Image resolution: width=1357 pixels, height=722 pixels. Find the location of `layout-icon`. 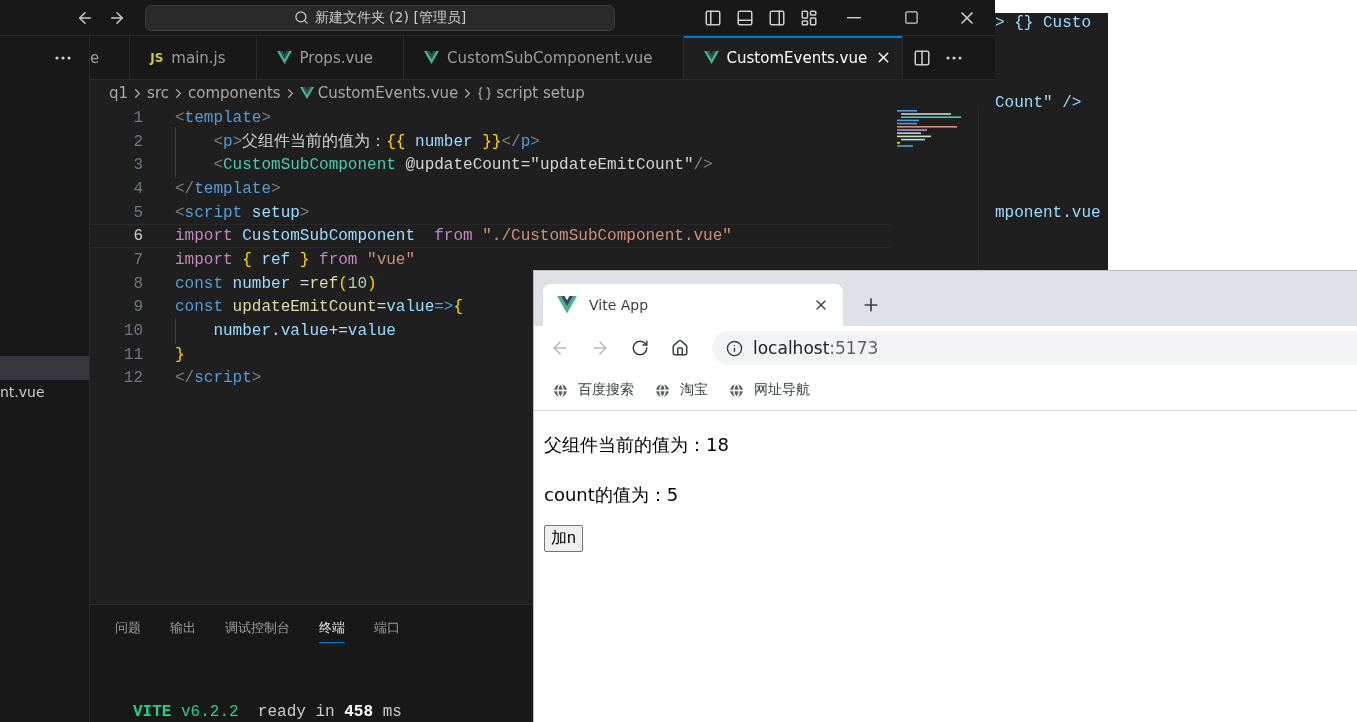

layout-icon is located at coordinates (809, 17).